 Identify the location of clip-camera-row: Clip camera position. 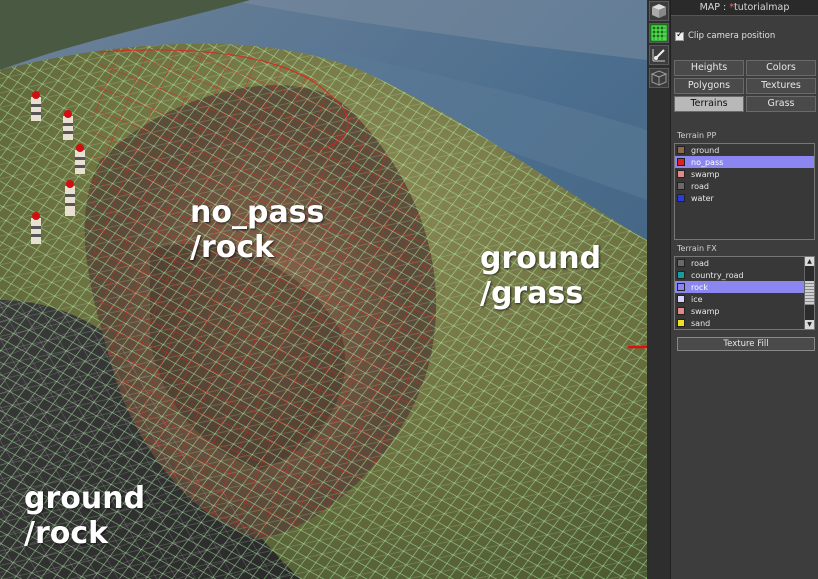
(725, 36).